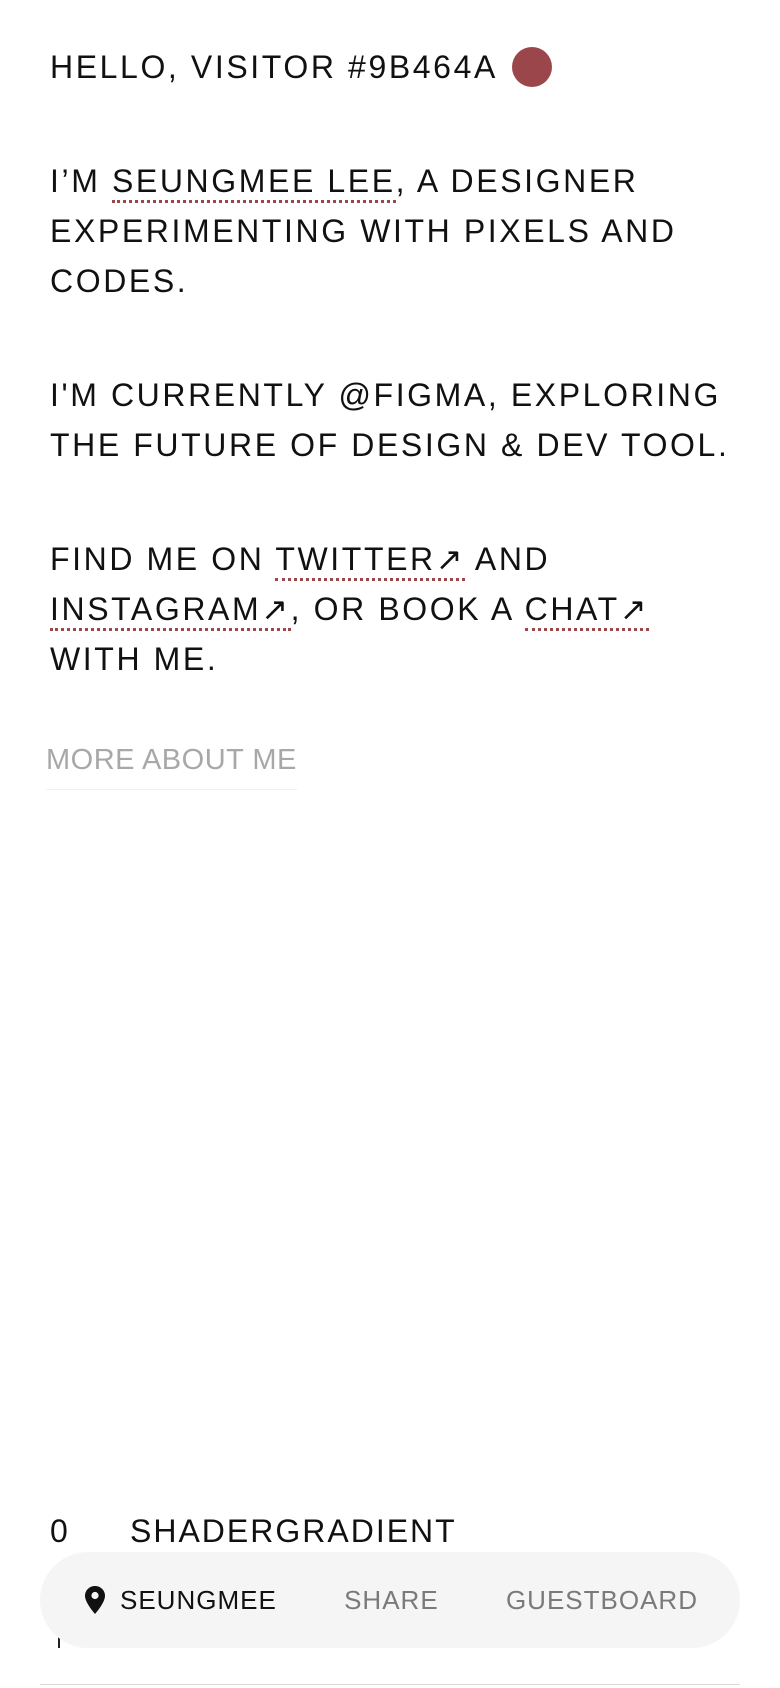  What do you see at coordinates (198, 1599) in the screenshot?
I see `nav-label-seungmee: SEUNGMEE` at bounding box center [198, 1599].